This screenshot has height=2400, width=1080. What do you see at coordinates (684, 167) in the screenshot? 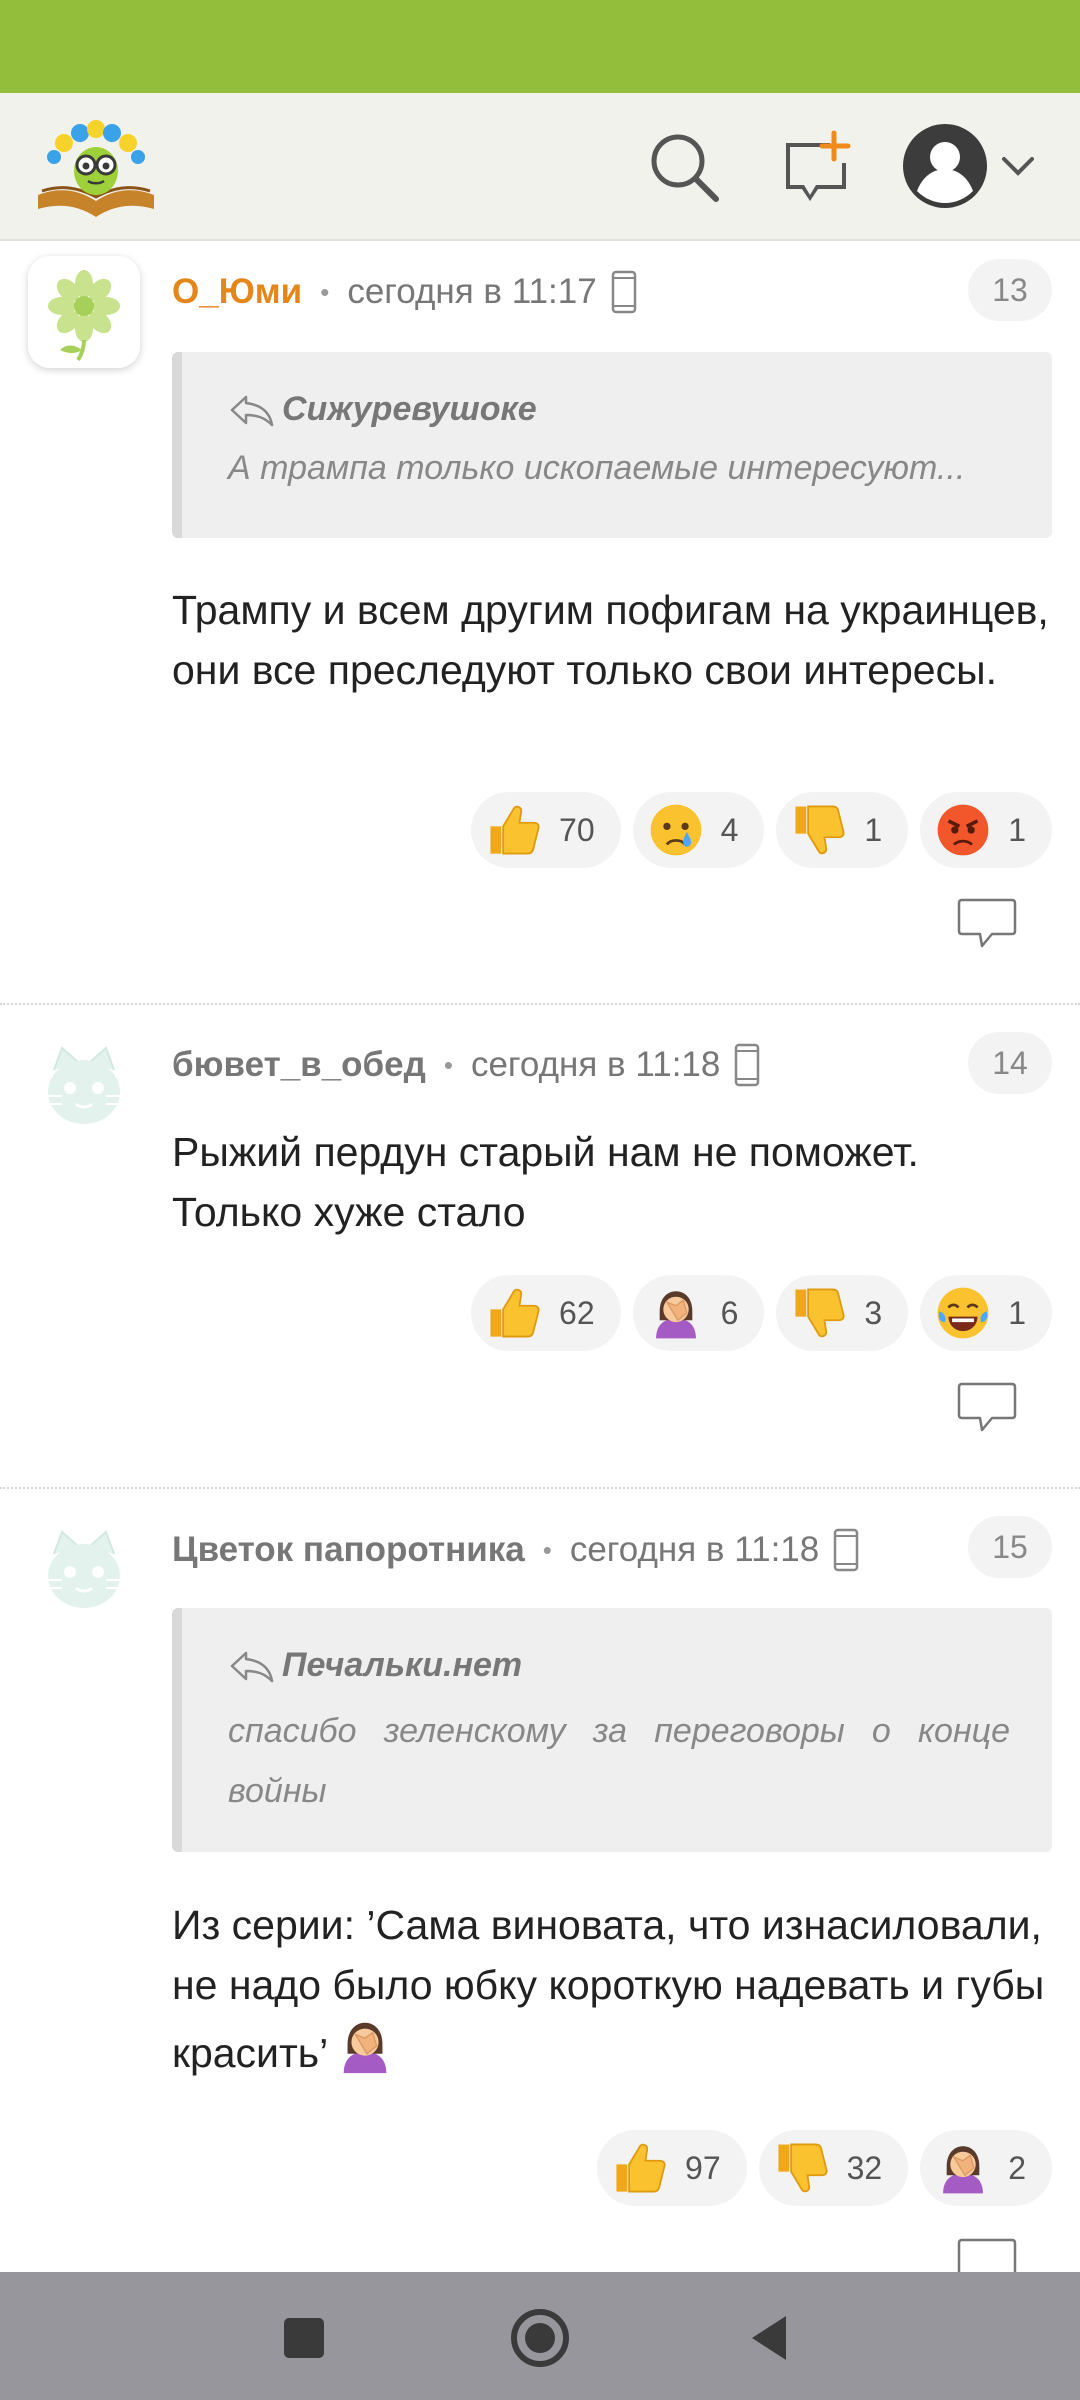
I see `search-icon` at bounding box center [684, 167].